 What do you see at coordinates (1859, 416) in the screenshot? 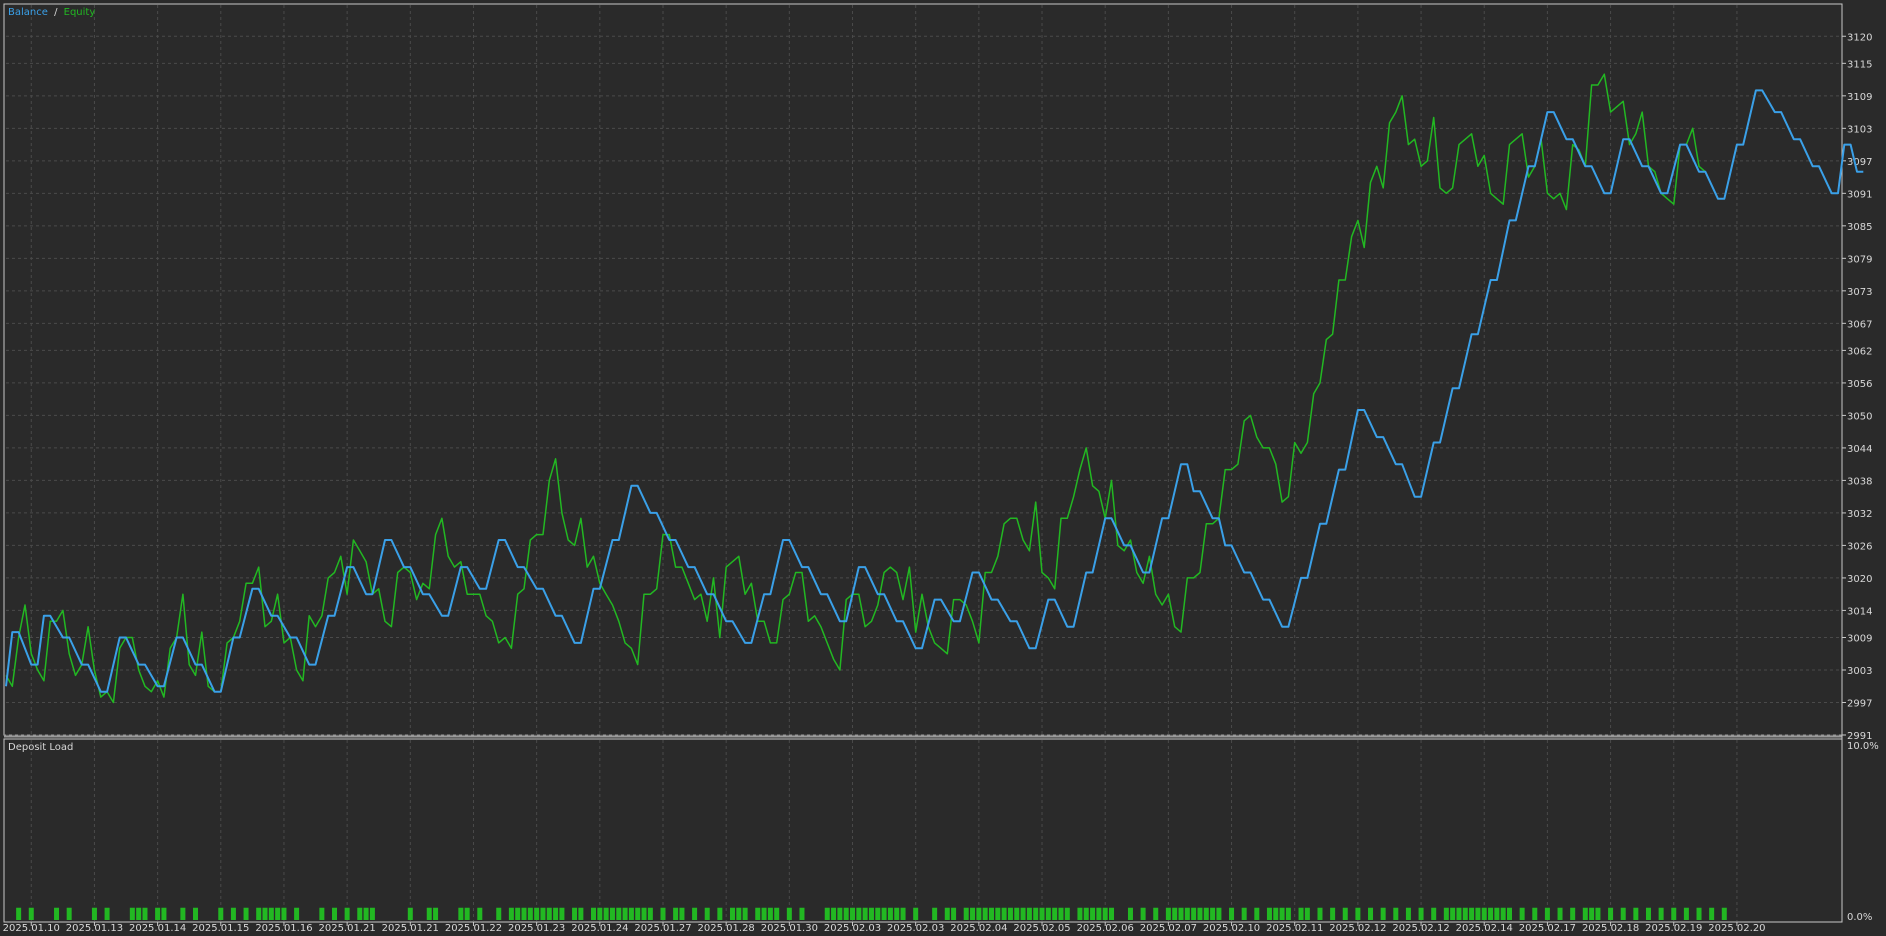
I see `y-tick-label: 3050` at bounding box center [1859, 416].